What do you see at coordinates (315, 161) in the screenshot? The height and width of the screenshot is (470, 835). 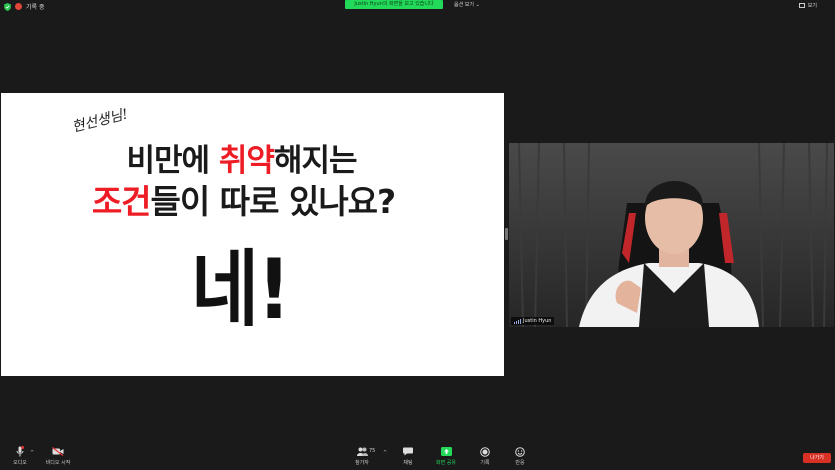 I see `slide-line-1-b: 해지는` at bounding box center [315, 161].